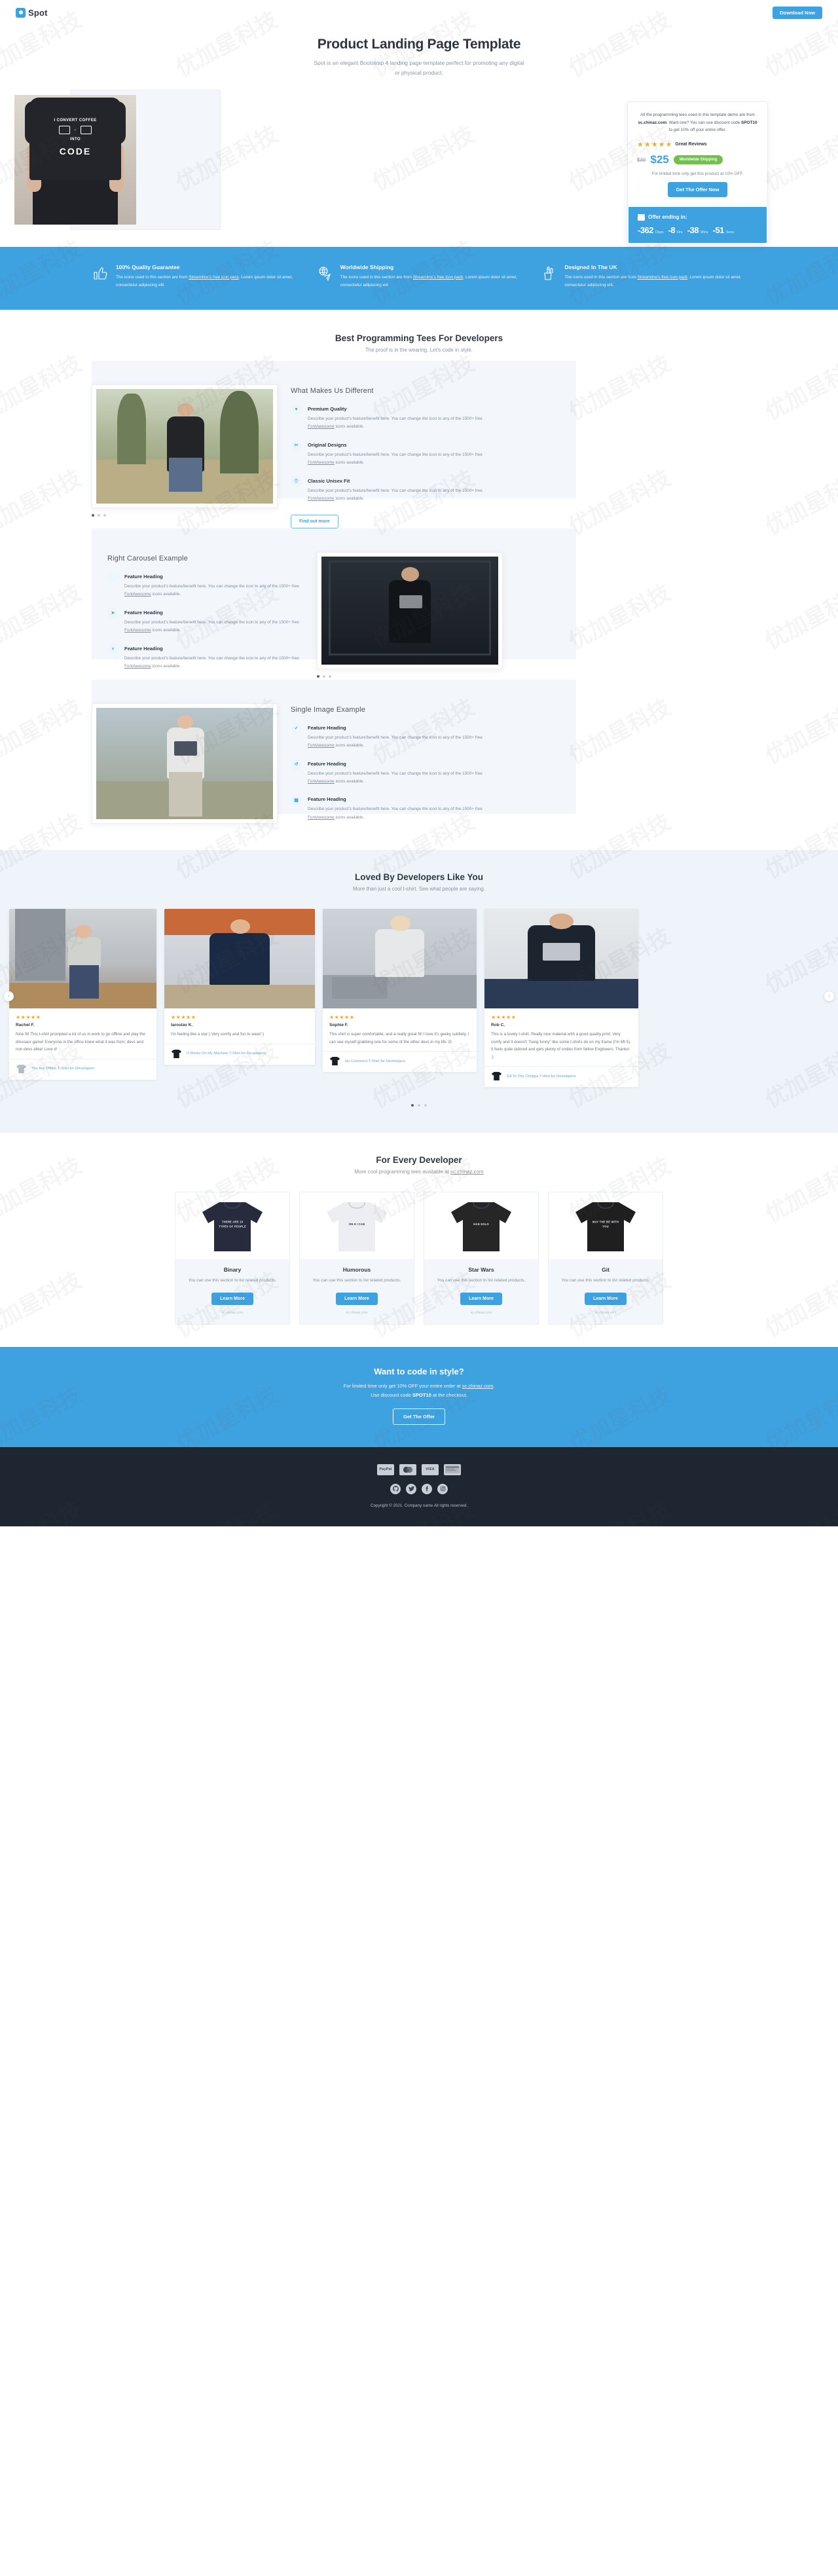 This screenshot has width=838, height=2576. Describe the element at coordinates (698, 160) in the screenshot. I see `shipping-badge: Worldwide Shipping` at that location.